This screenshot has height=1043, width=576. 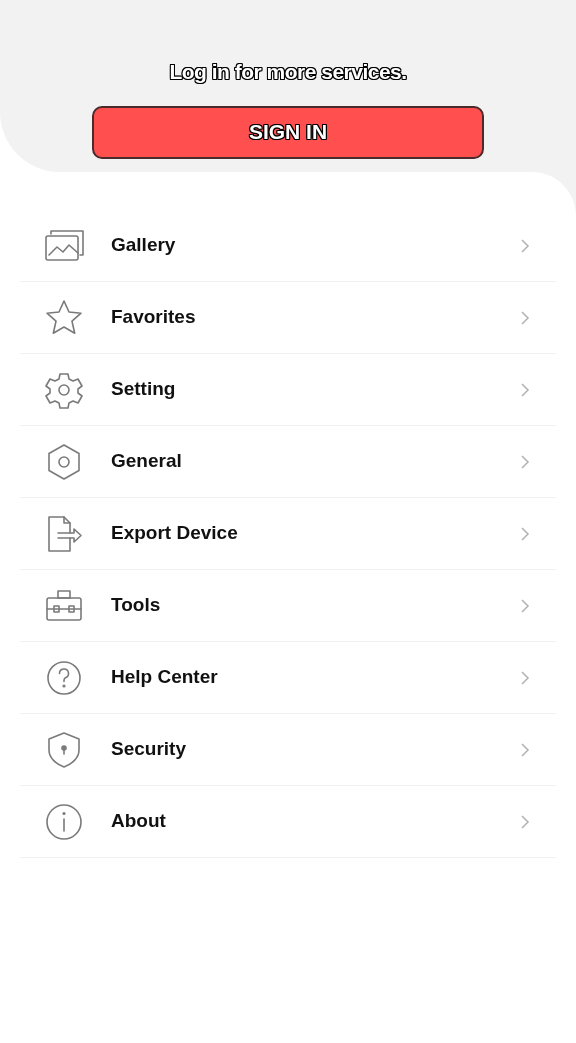 What do you see at coordinates (64, 821) in the screenshot?
I see `info-icon` at bounding box center [64, 821].